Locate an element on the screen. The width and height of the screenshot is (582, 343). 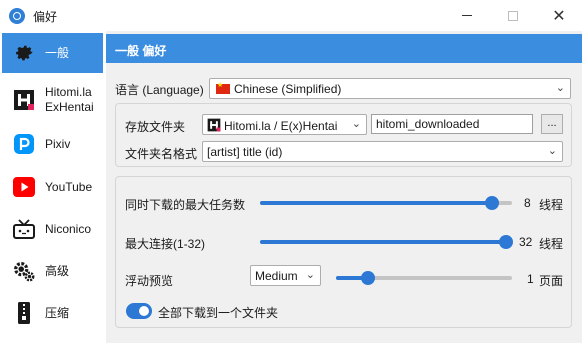
single-folder-toggle is located at coordinates (139, 311).